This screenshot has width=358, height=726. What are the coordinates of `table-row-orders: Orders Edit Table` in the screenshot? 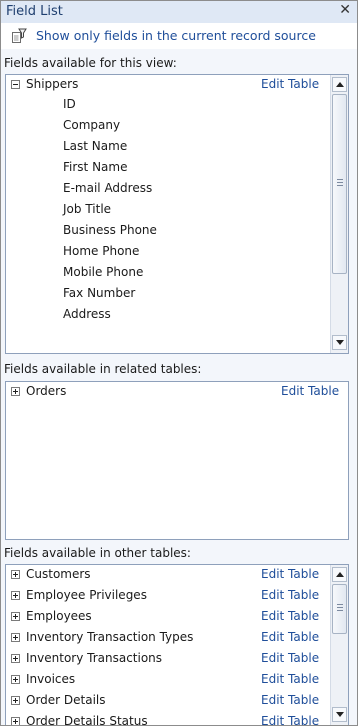 It's located at (177, 393).